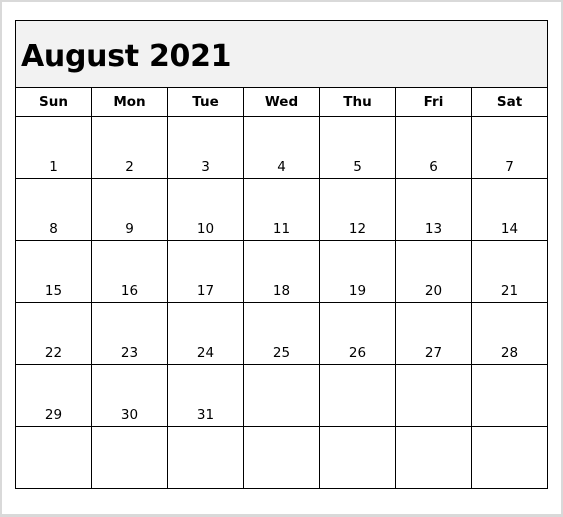  What do you see at coordinates (357, 167) in the screenshot?
I see `day-number: 5` at bounding box center [357, 167].